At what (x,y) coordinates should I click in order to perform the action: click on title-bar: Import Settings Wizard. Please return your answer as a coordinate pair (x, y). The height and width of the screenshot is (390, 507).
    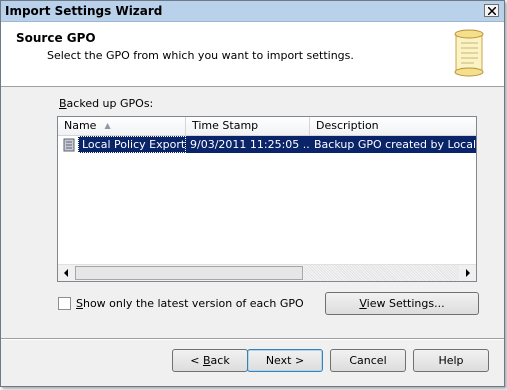
    Looking at the image, I should click on (252, 11).